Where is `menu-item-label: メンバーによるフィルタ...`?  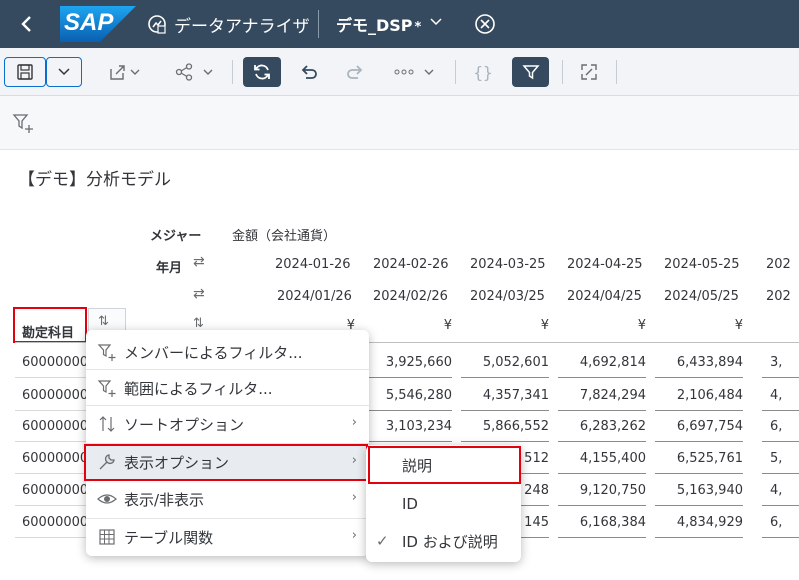
menu-item-label: メンバーによるフィルタ... is located at coordinates (213, 352).